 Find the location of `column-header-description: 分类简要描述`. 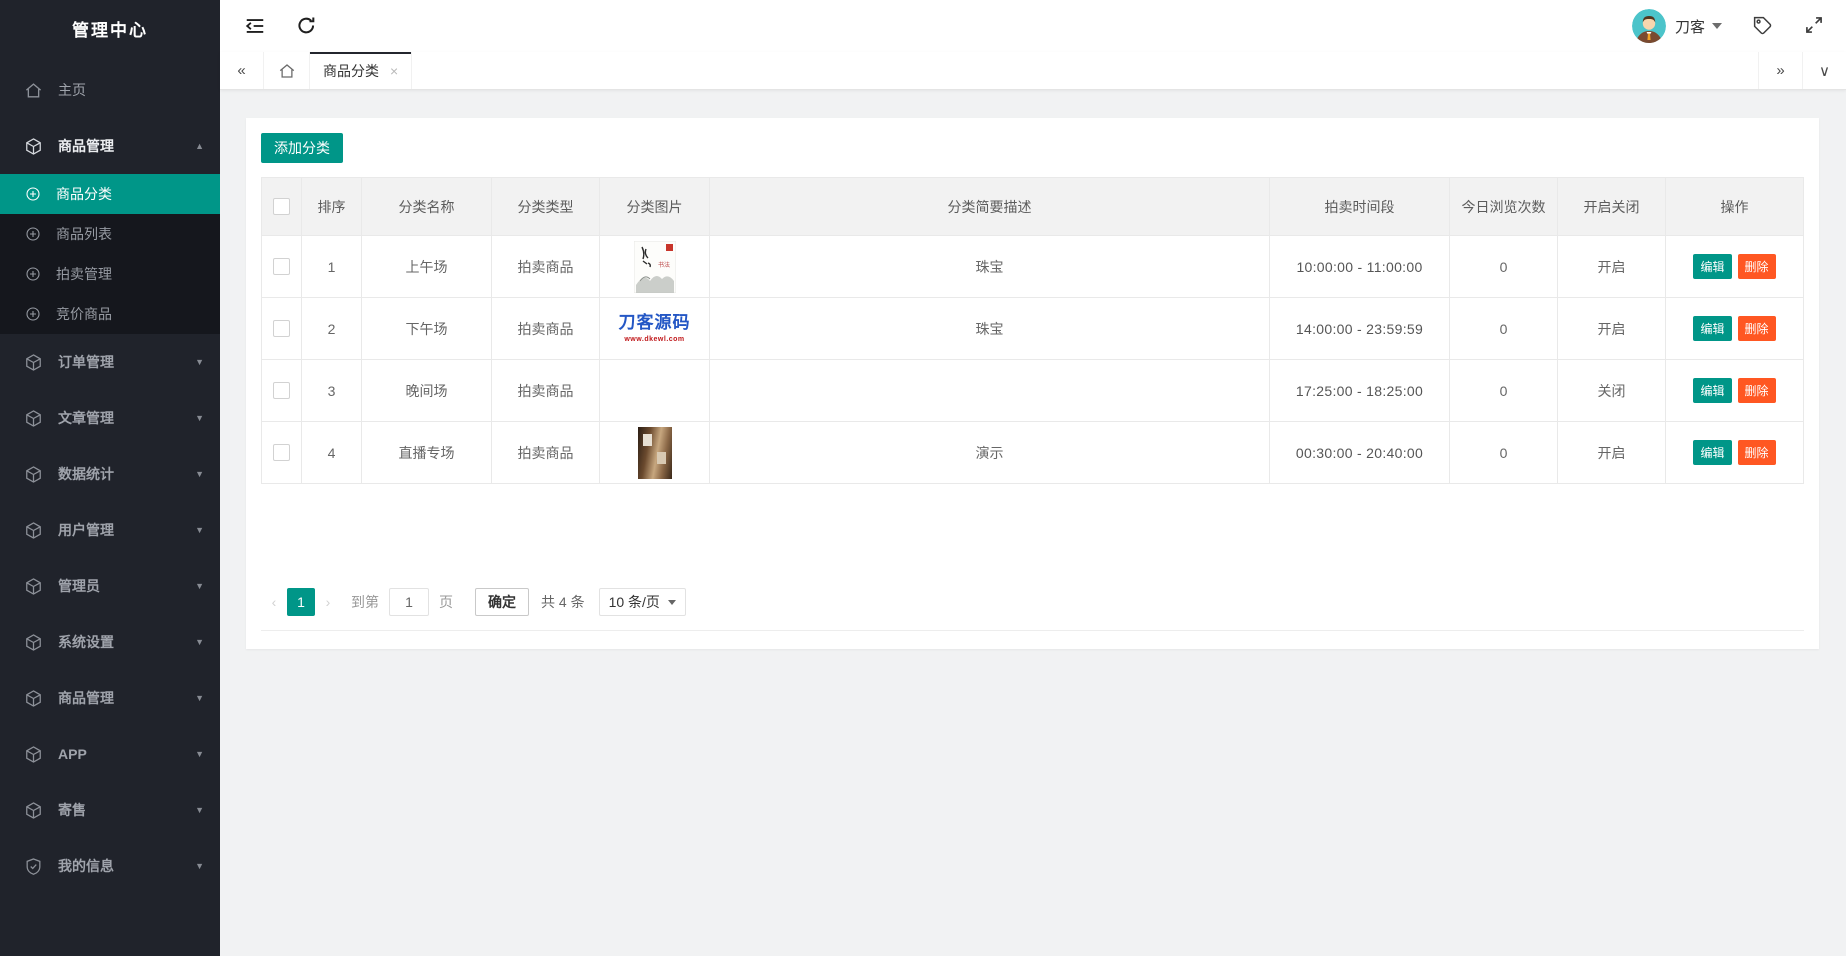

column-header-description: 分类简要描述 is located at coordinates (989, 206).